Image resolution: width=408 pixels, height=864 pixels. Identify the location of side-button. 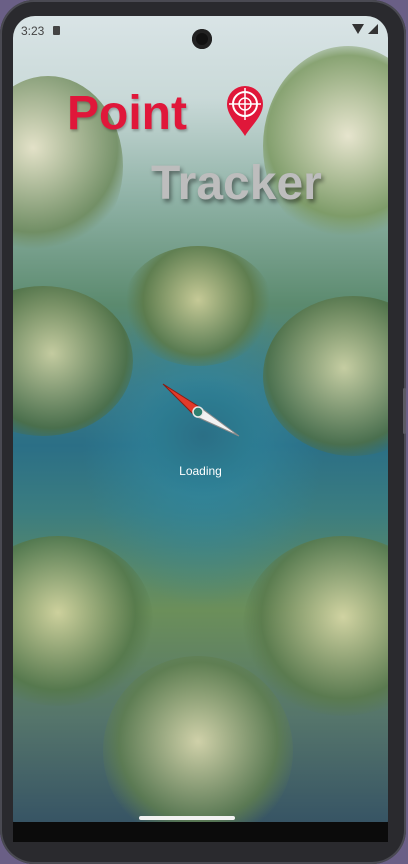
(404, 411).